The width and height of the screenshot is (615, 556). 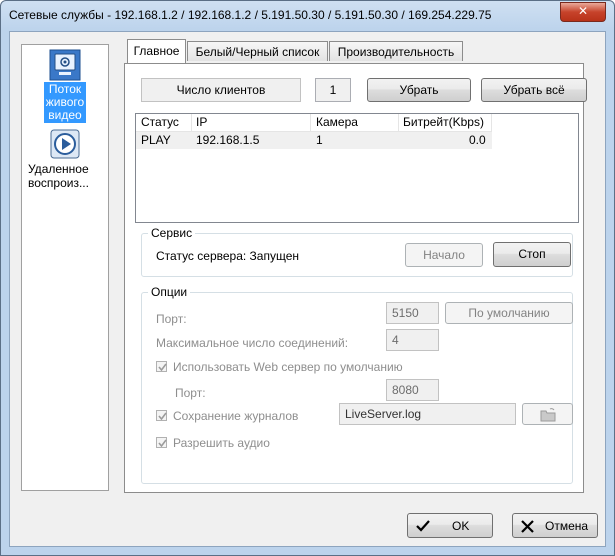 I want to click on nav-label-live-stream: Поток живого видео, so click(x=65, y=102).